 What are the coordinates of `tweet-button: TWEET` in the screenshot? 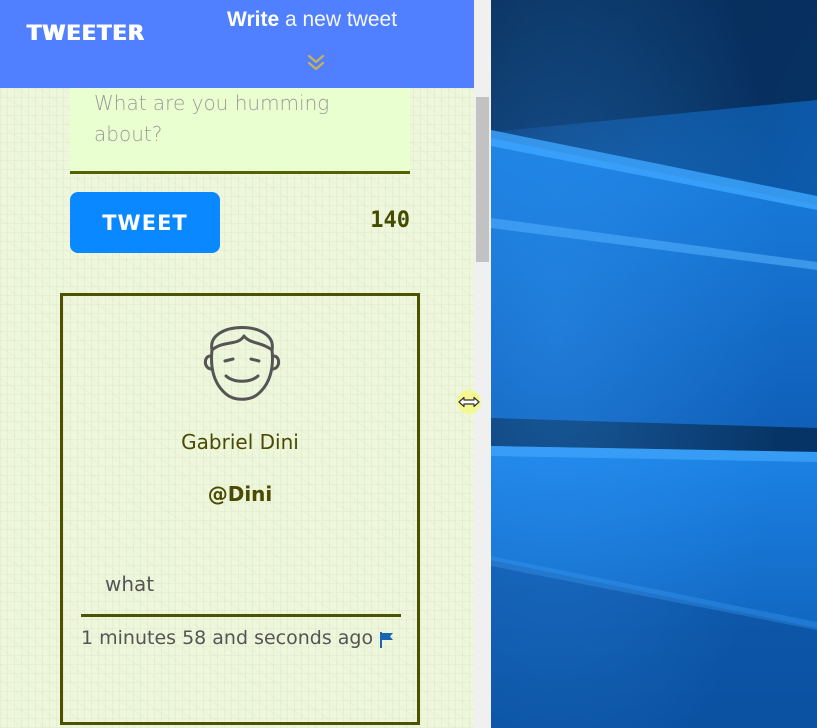 It's located at (145, 222).